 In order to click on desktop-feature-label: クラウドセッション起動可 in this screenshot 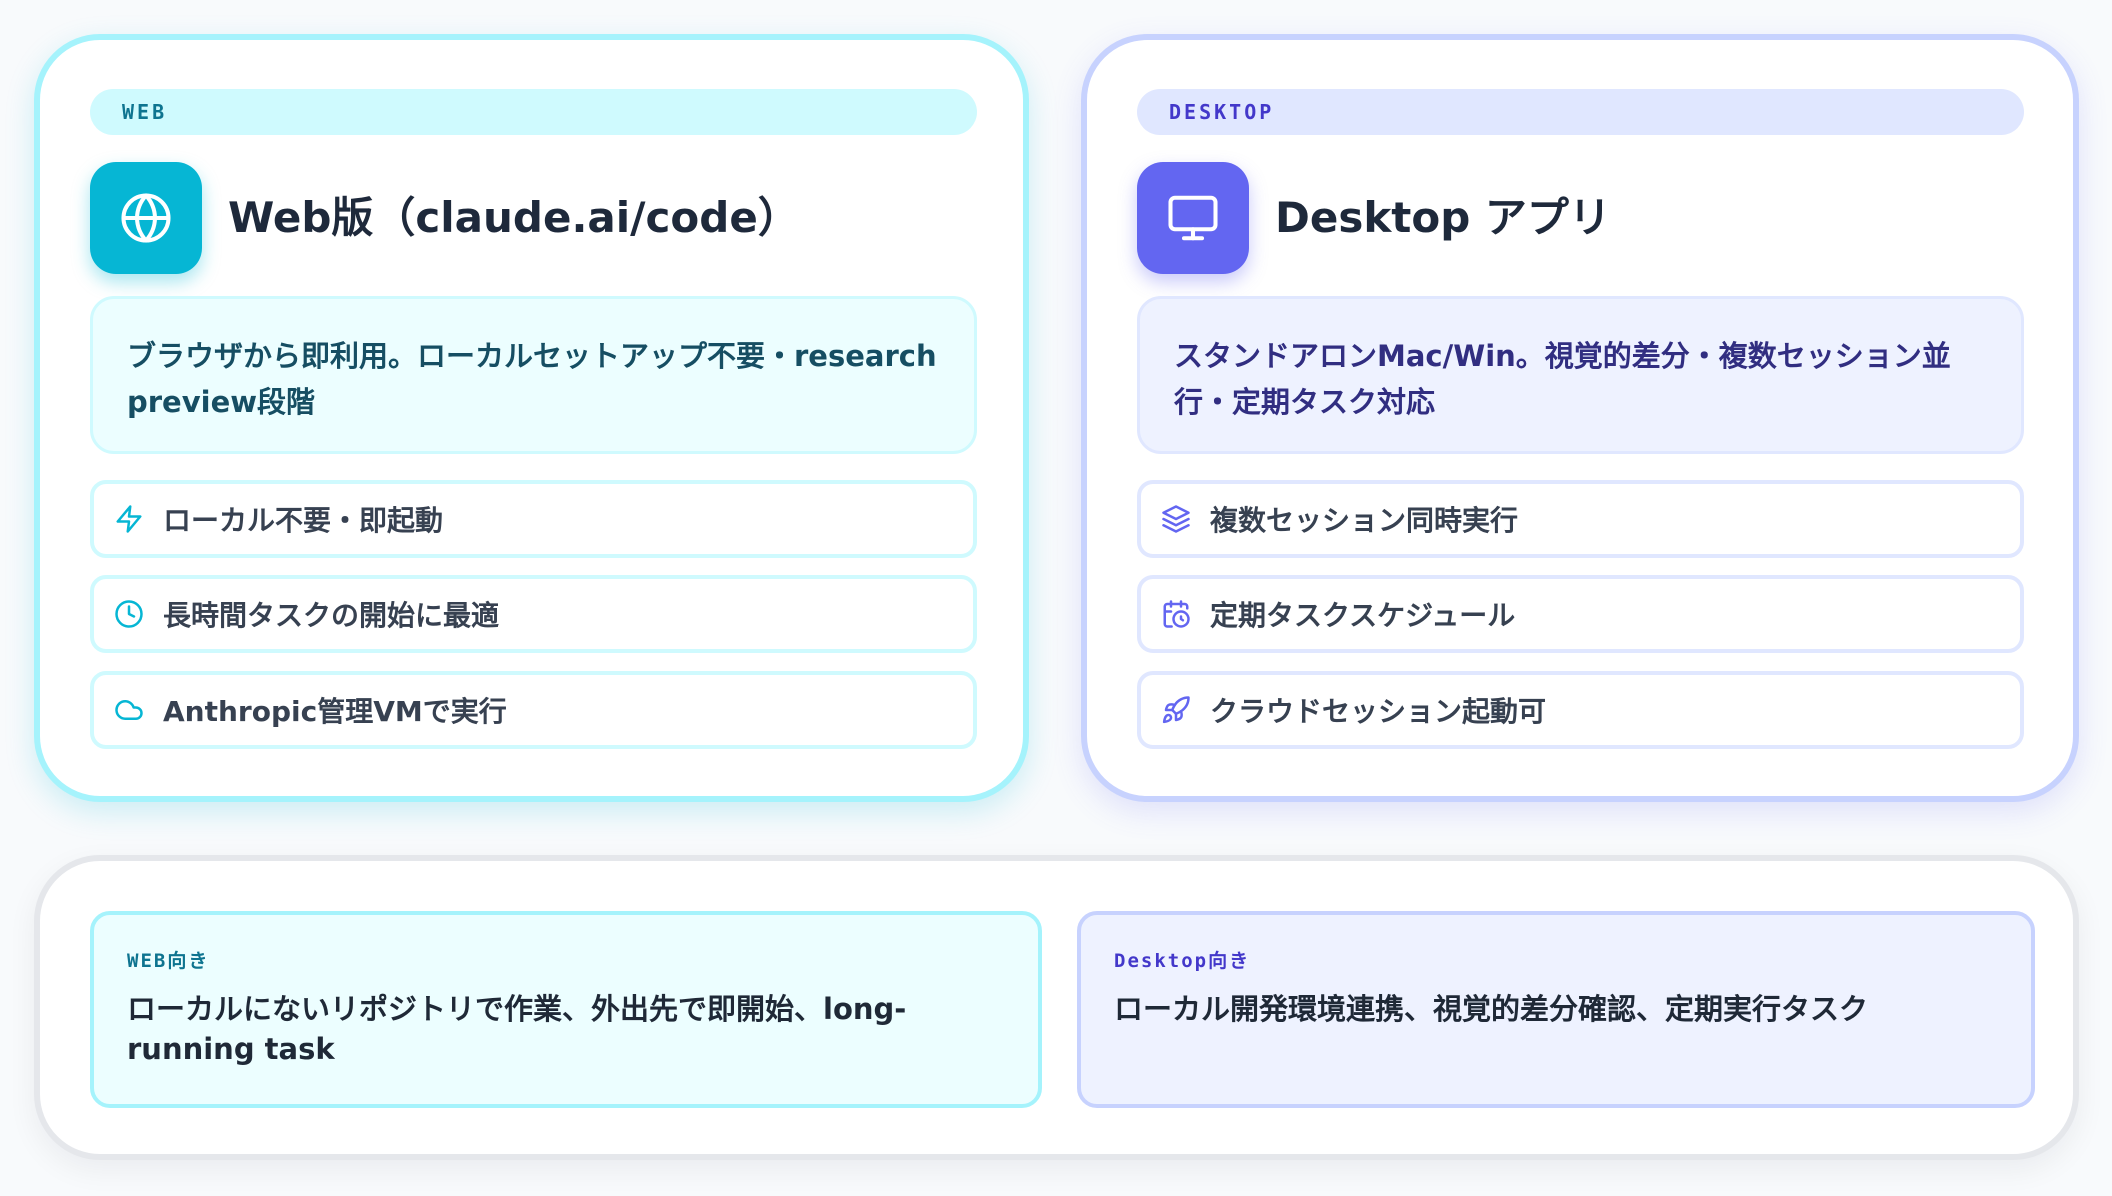, I will do `click(1378, 711)`.